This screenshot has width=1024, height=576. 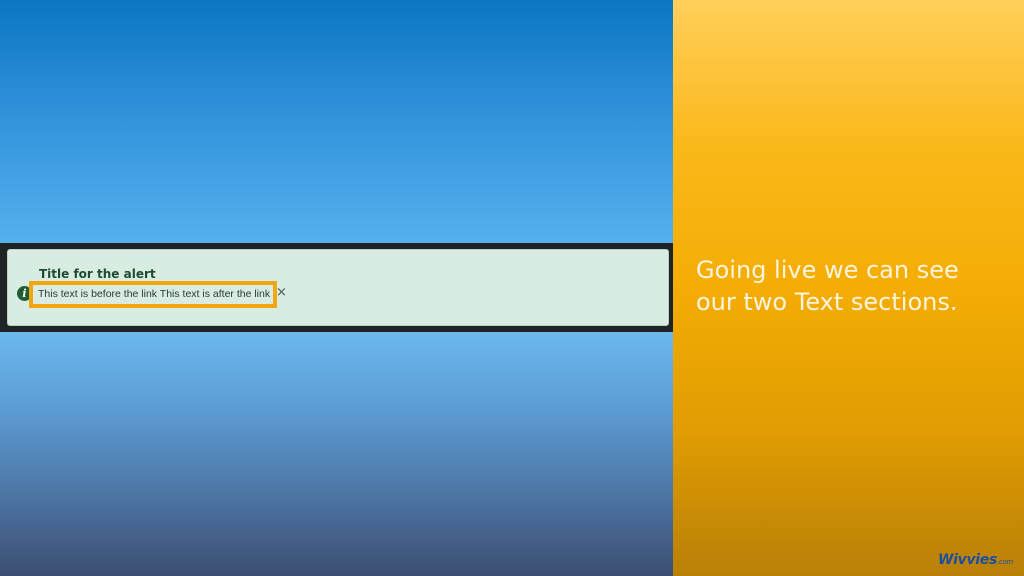 What do you see at coordinates (215, 294) in the screenshot?
I see `alert-text-after-link: This text is after the link` at bounding box center [215, 294].